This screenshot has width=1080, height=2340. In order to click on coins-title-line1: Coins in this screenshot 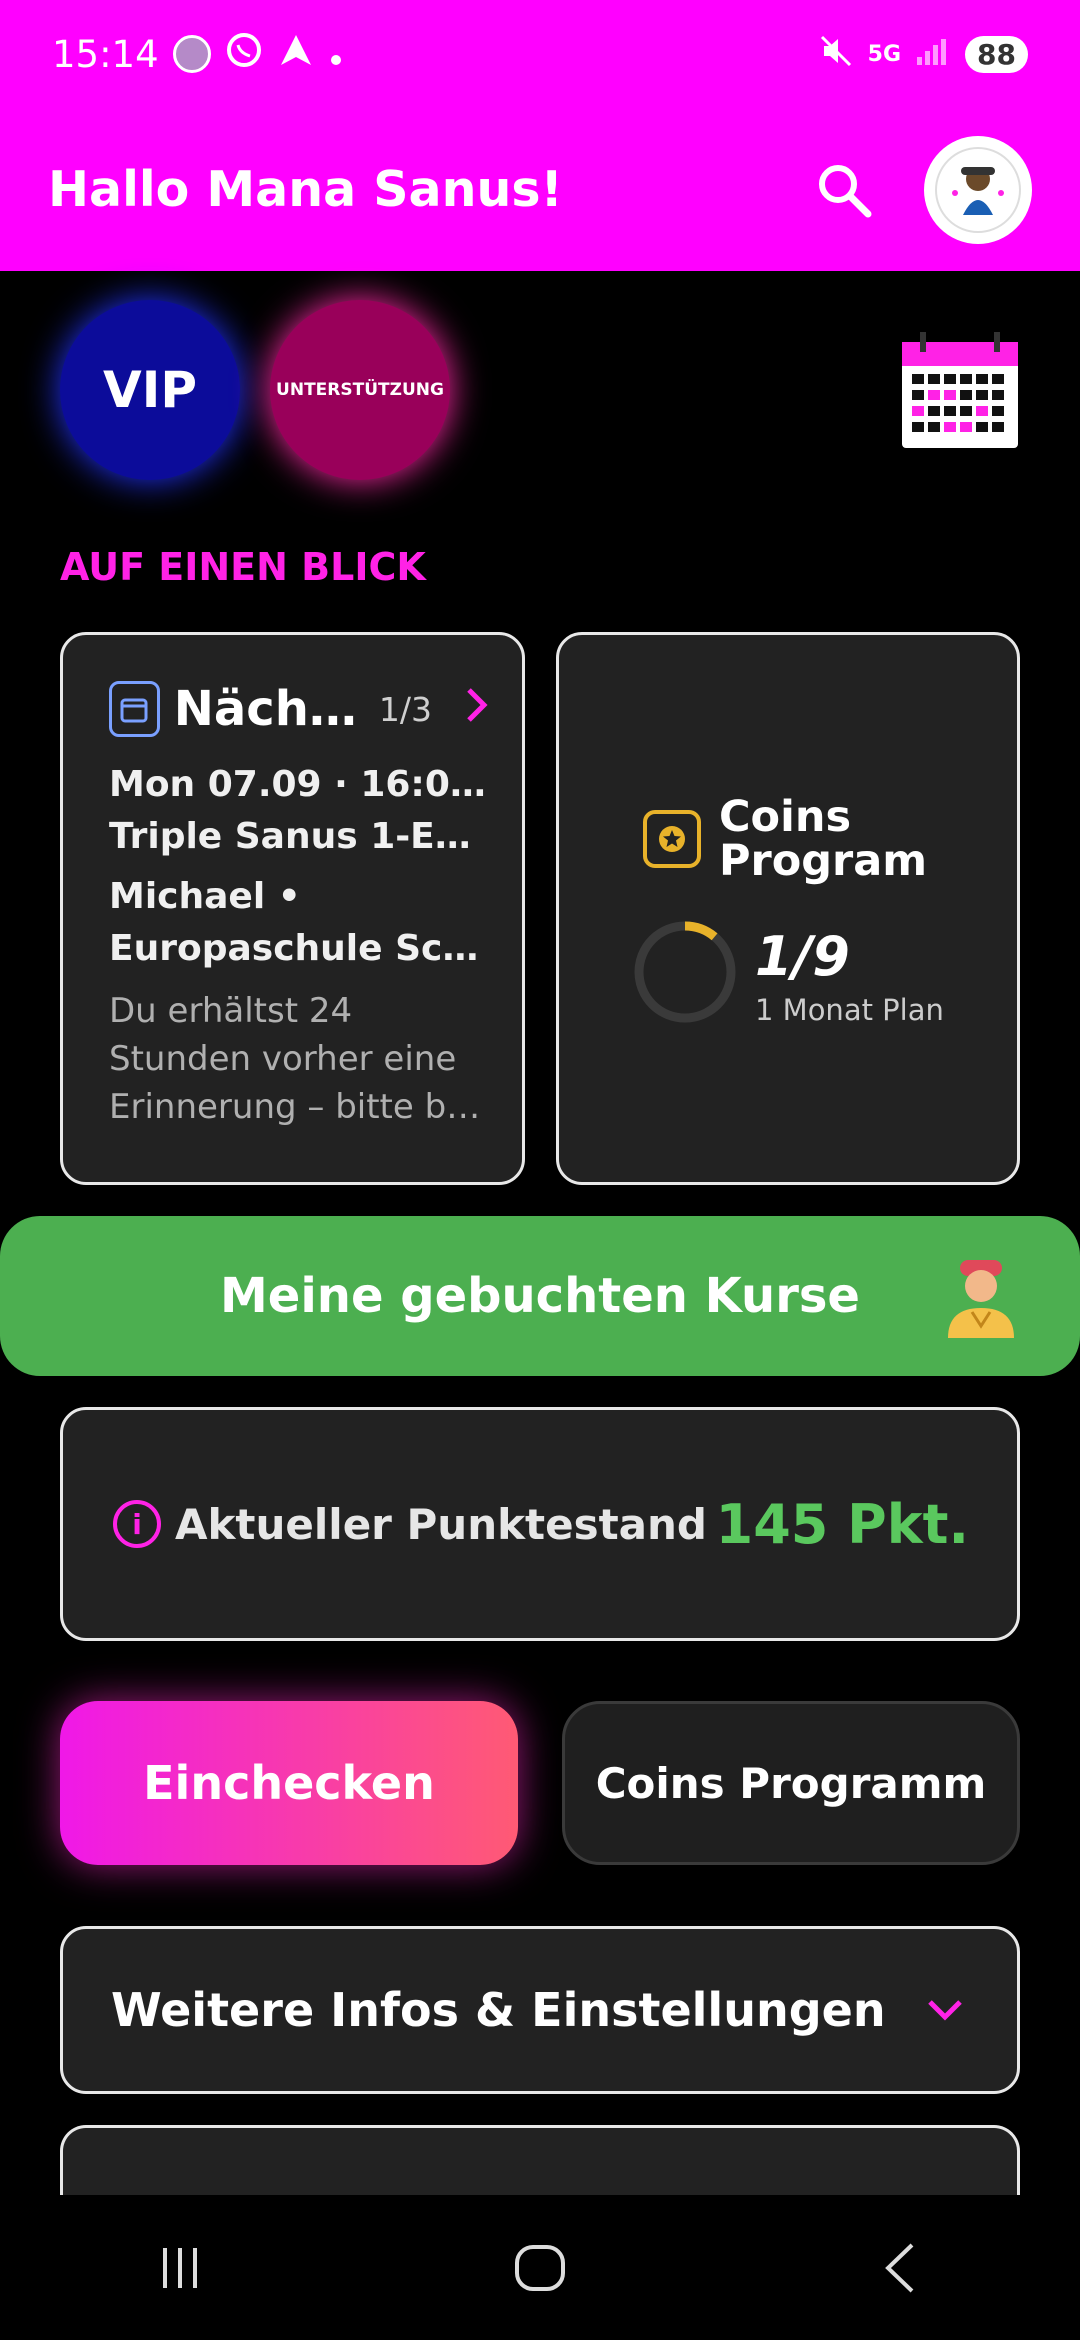, I will do `click(785, 817)`.